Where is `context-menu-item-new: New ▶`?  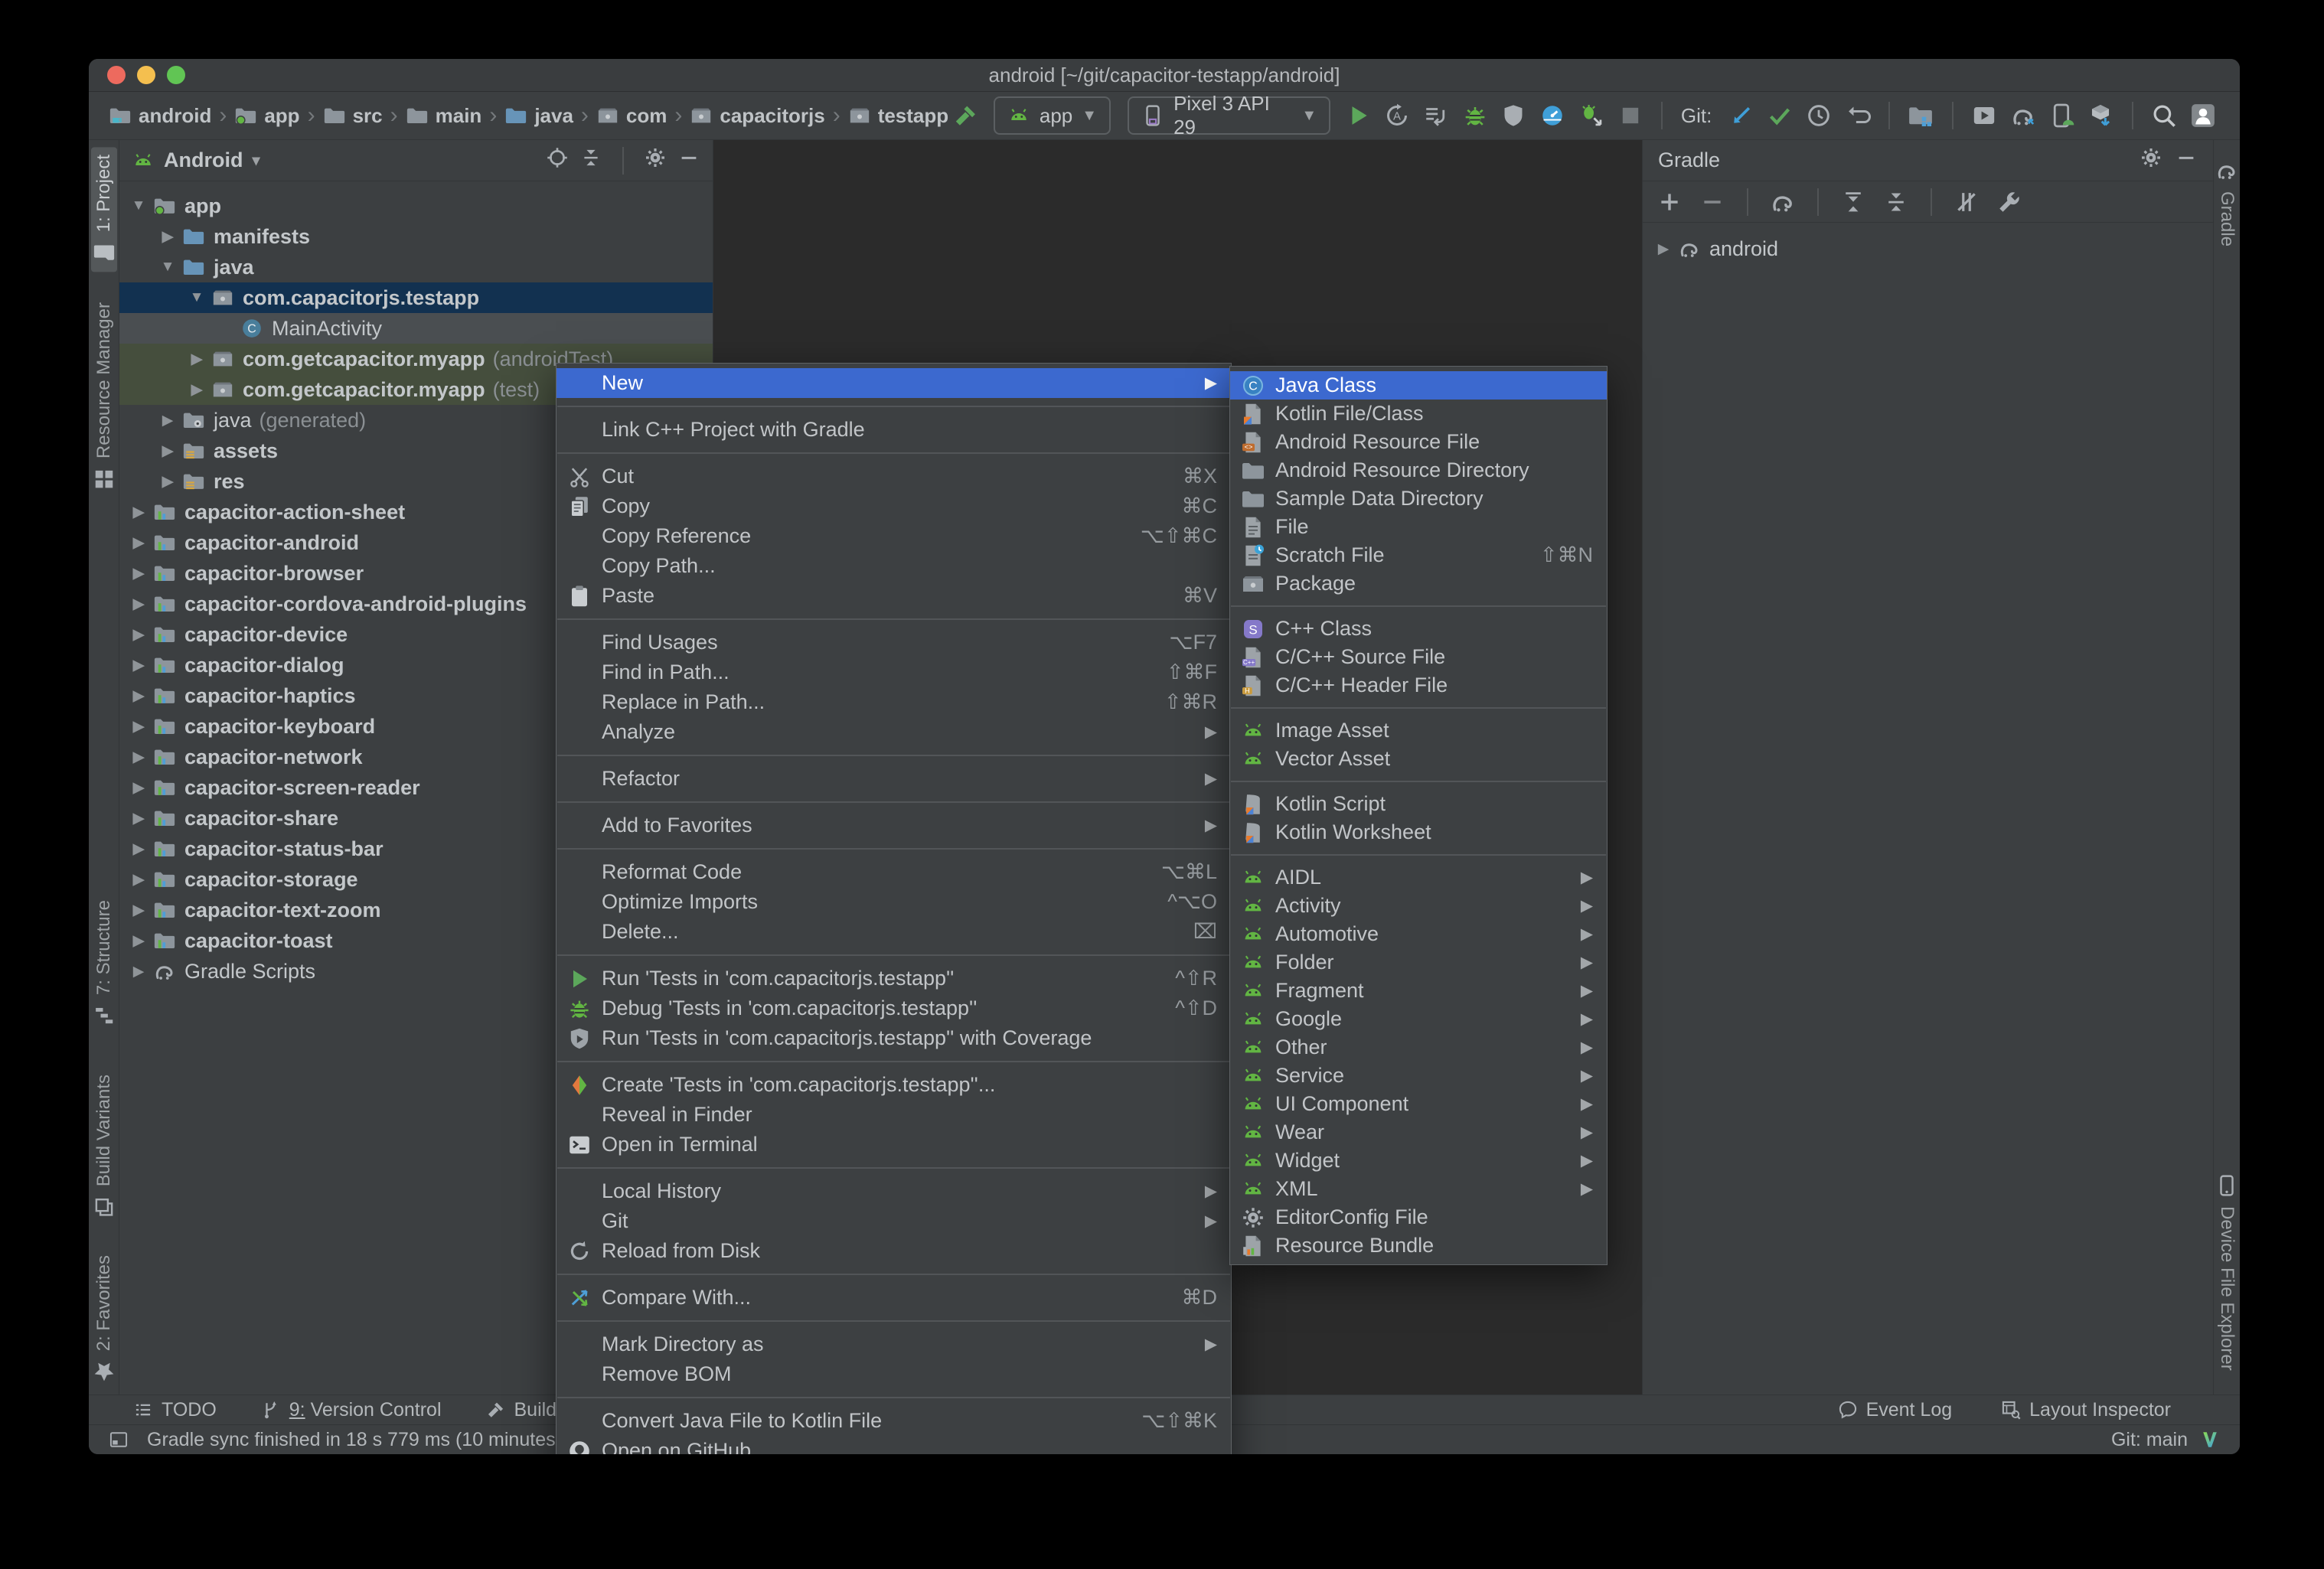
context-menu-item-new: New ▶ is located at coordinates (894, 383).